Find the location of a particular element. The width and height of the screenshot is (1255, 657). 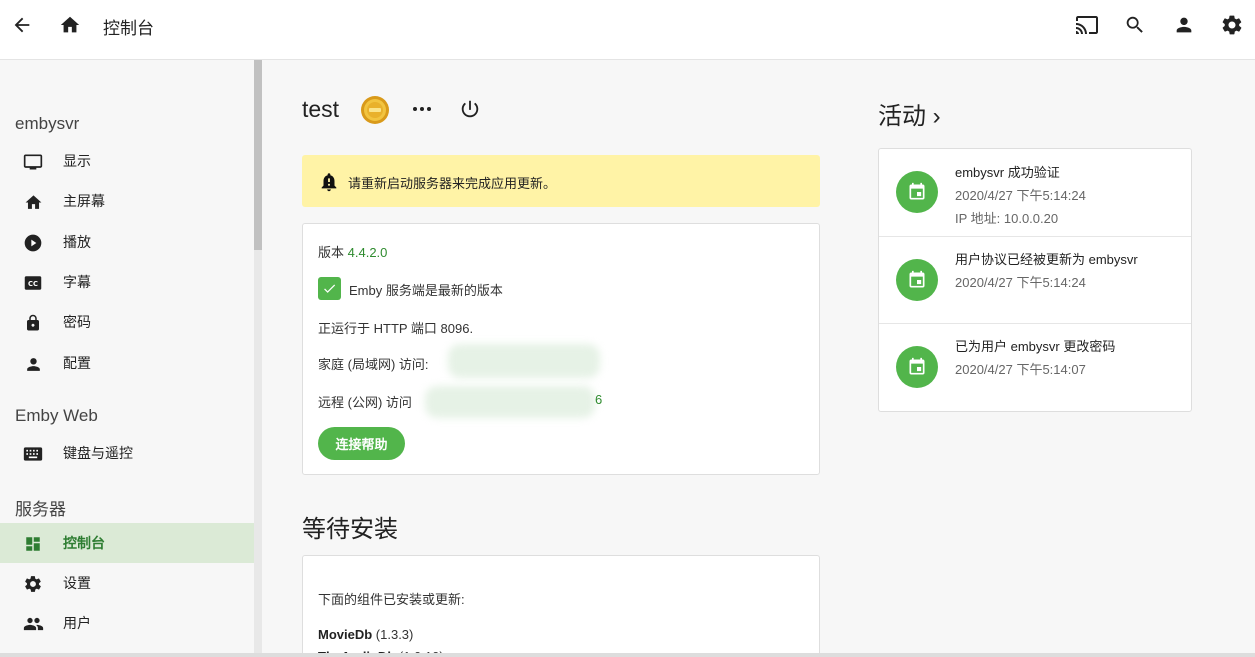

remote-access-label: 远程 (公网) 访问 is located at coordinates (365, 402).